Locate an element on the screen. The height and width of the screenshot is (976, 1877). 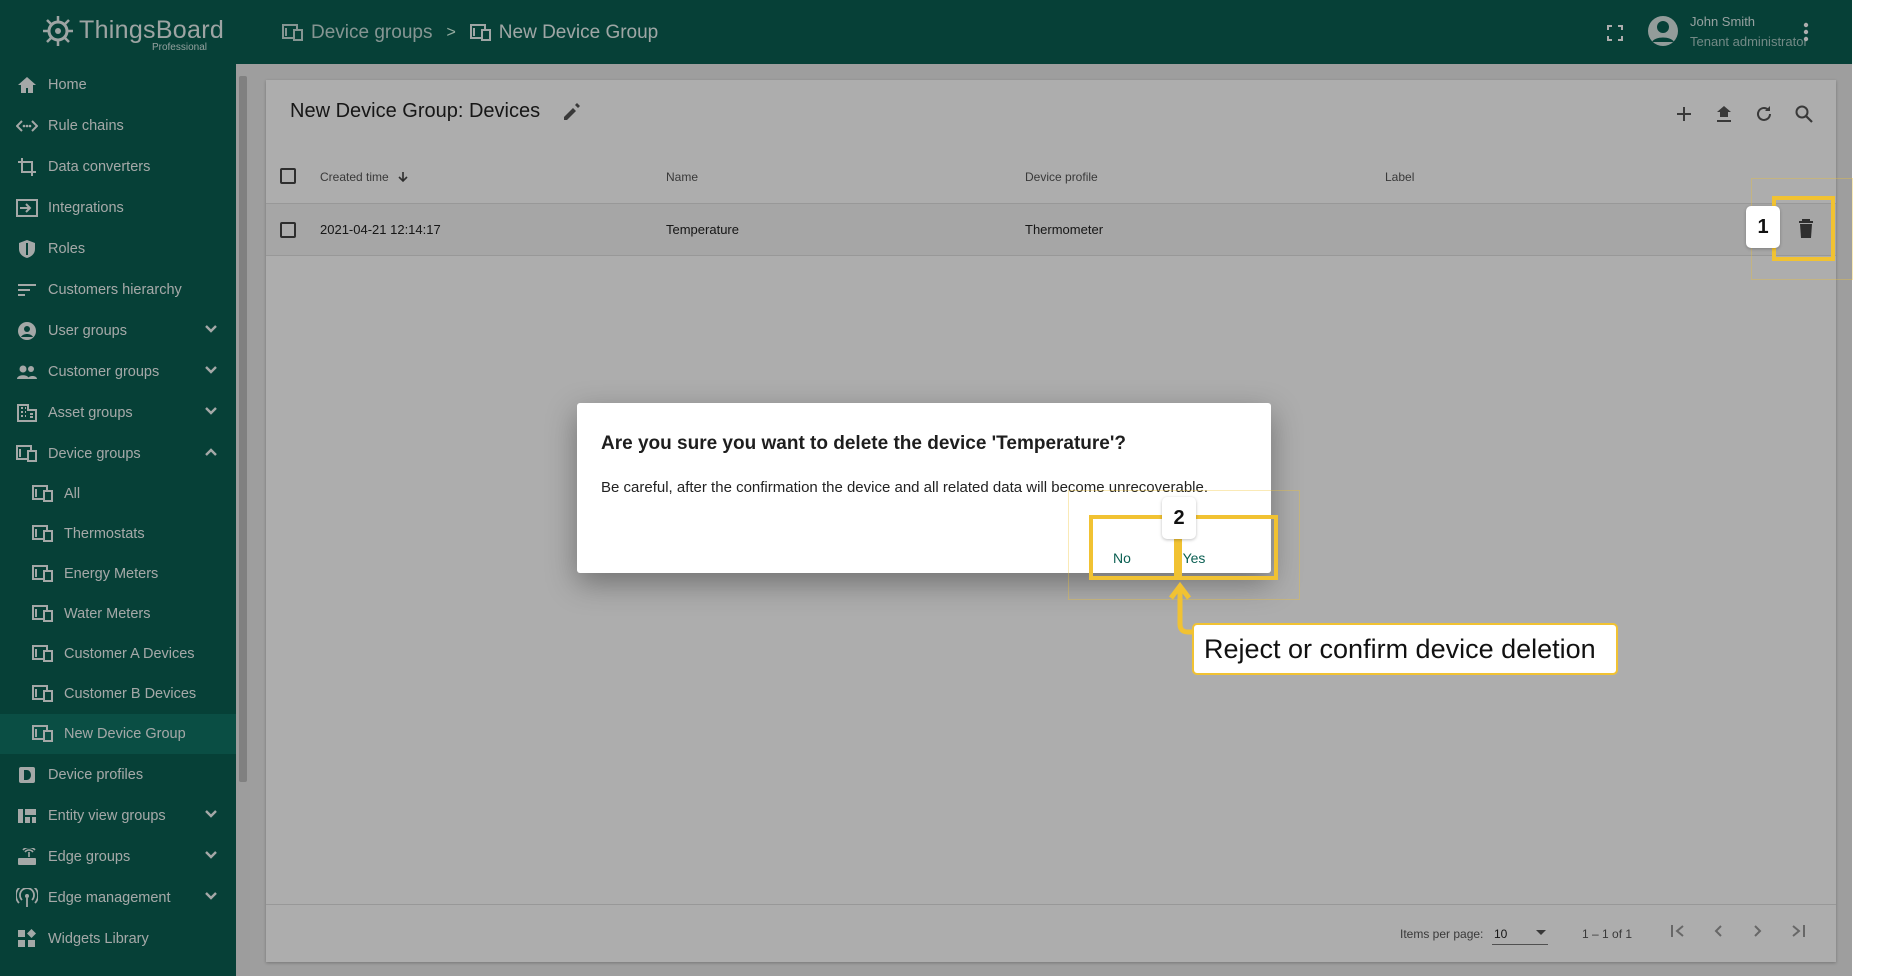
tutorial-callout: Reject or confirm device deletion is located at coordinates (1405, 649).